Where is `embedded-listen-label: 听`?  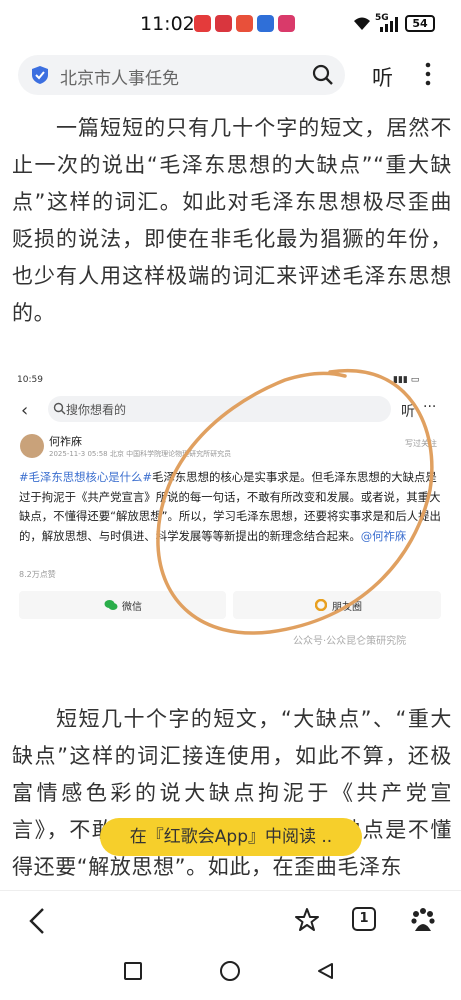 embedded-listen-label: 听 is located at coordinates (408, 412).